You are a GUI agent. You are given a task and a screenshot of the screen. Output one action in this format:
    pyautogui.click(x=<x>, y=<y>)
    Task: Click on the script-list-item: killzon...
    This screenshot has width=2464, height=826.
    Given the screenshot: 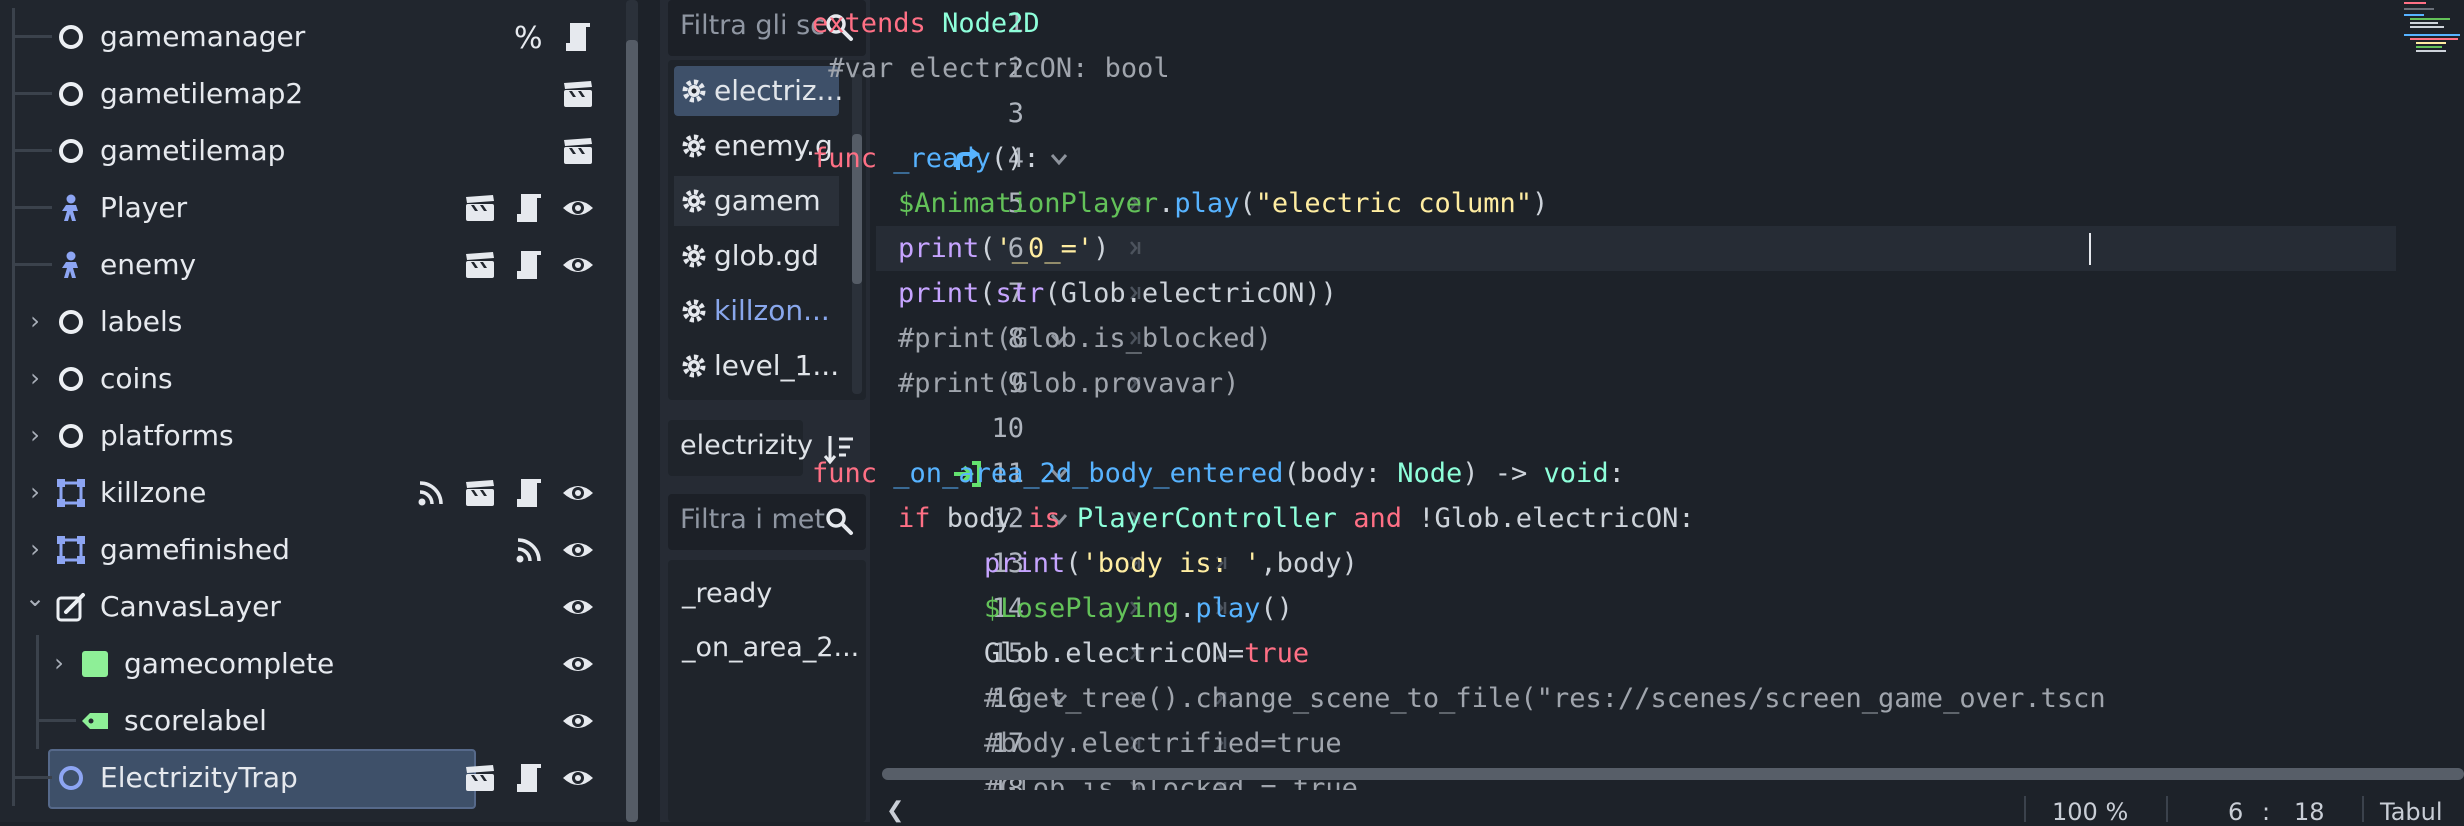 What is the action you would take?
    pyautogui.click(x=756, y=311)
    